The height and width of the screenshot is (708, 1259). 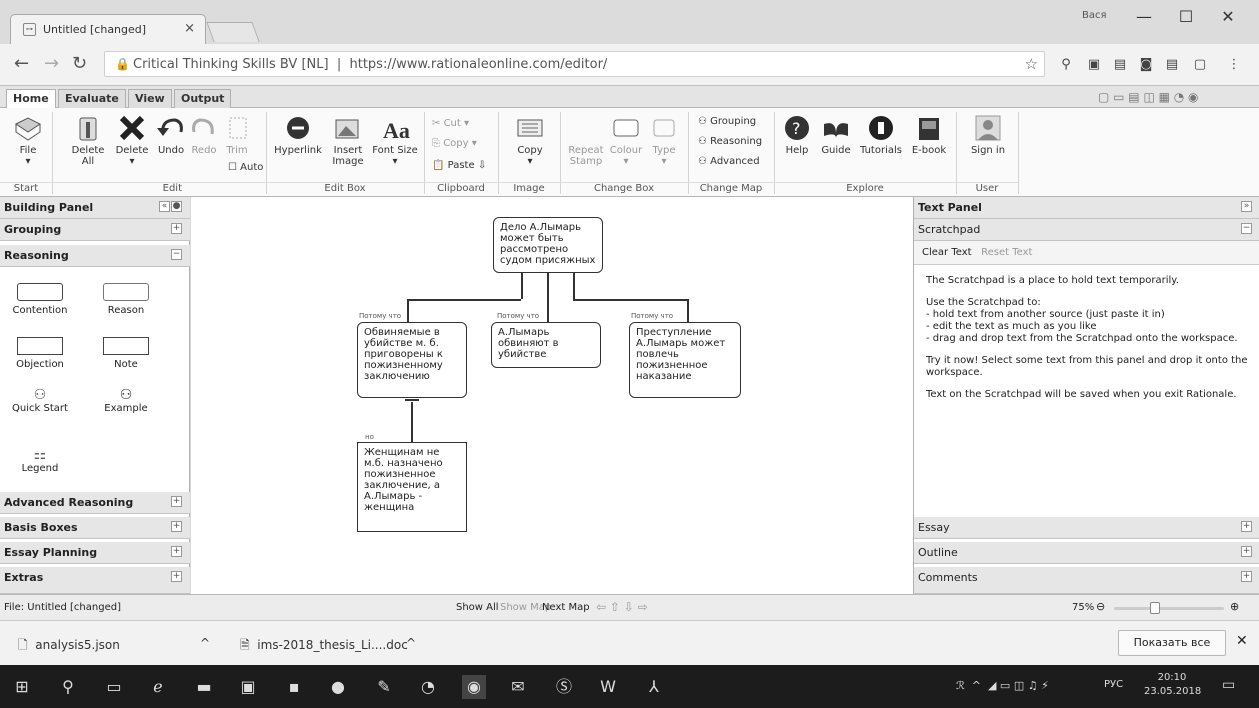 I want to click on file-button: File ▾, so click(x=28, y=140).